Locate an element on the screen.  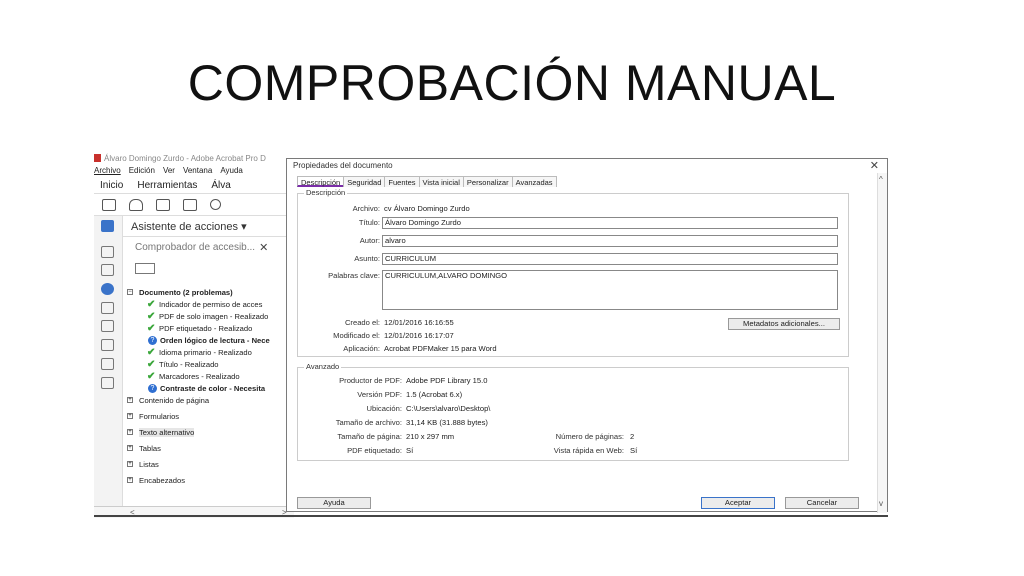
tree-item: − Documento (2 problemas) is located at coordinates (180, 292).